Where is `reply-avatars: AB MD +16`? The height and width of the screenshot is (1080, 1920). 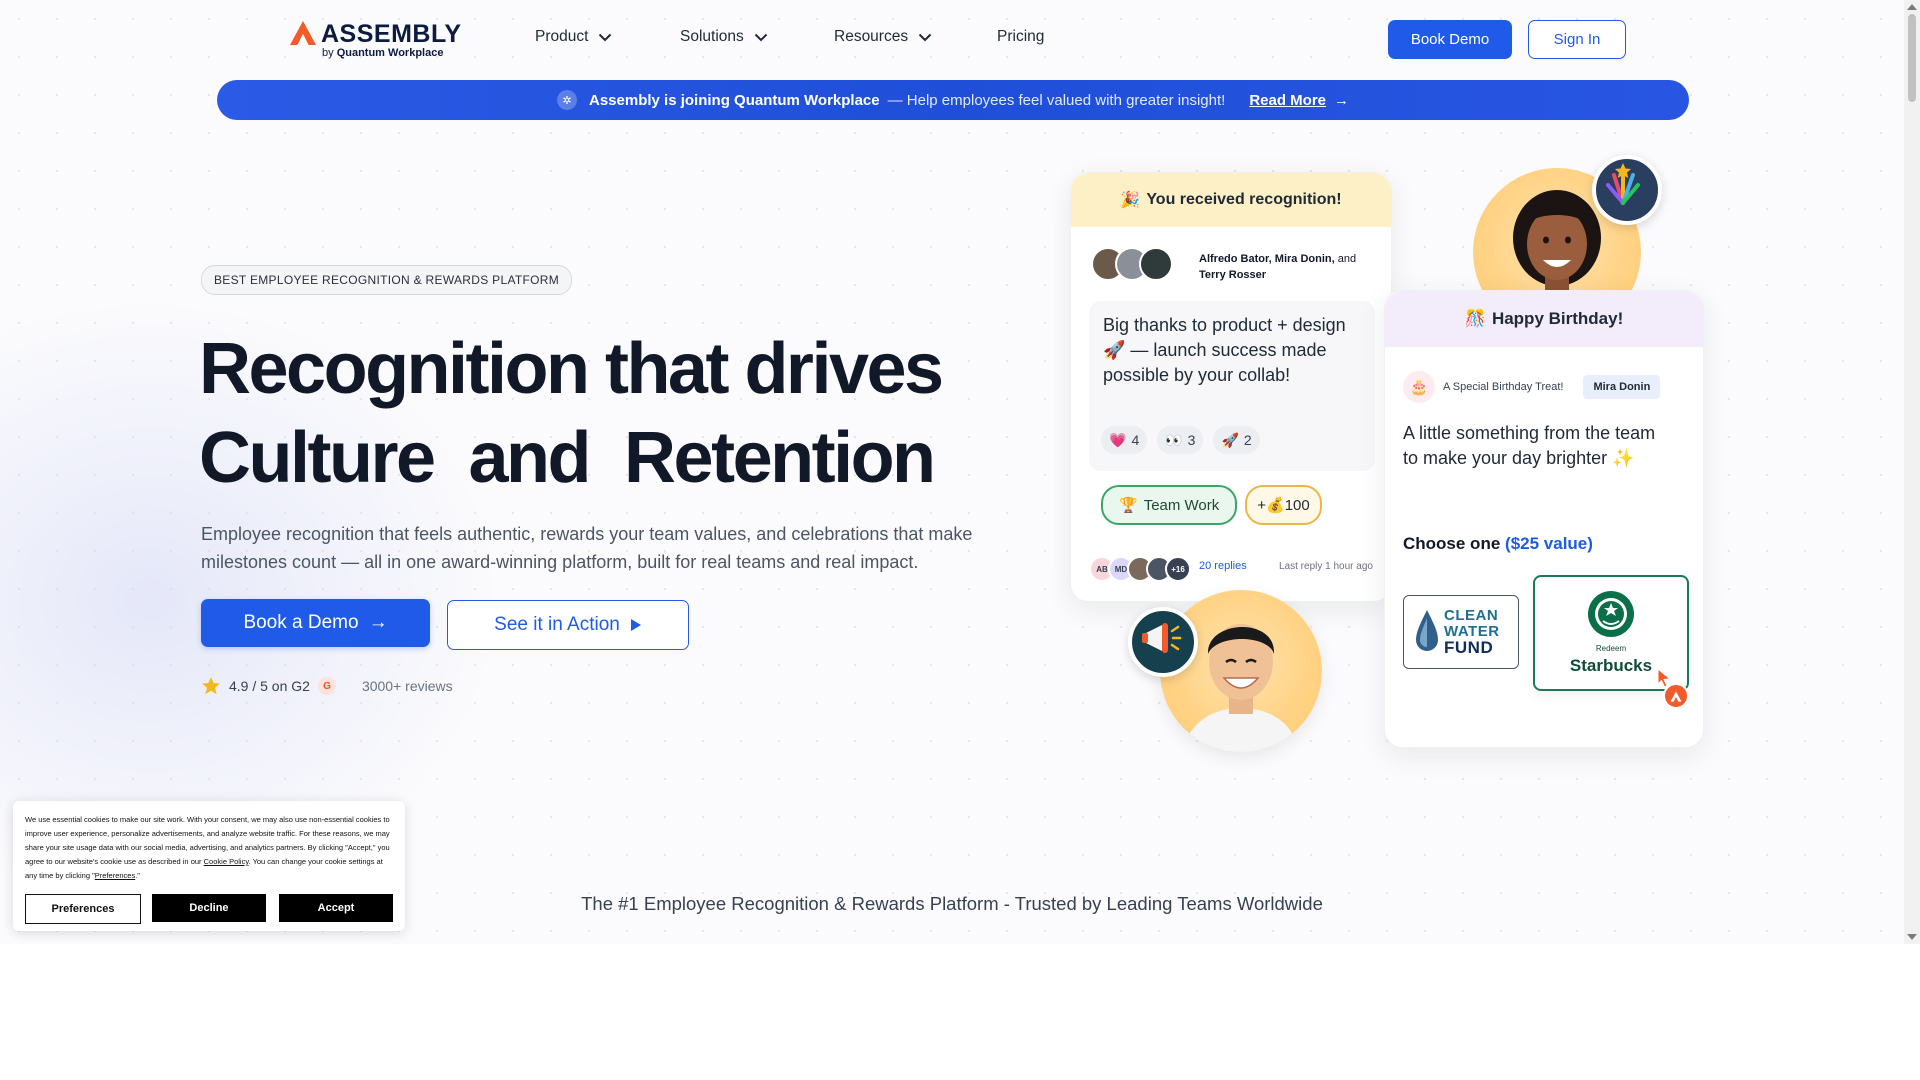 reply-avatars: AB MD +16 is located at coordinates (1140, 569).